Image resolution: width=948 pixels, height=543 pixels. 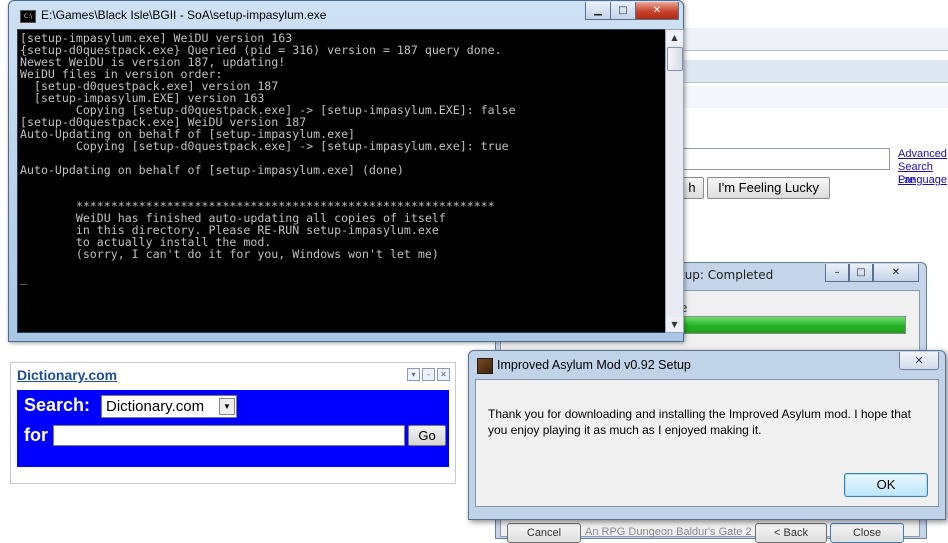 I want to click on installer-maximize-button: □, so click(x=861, y=273).